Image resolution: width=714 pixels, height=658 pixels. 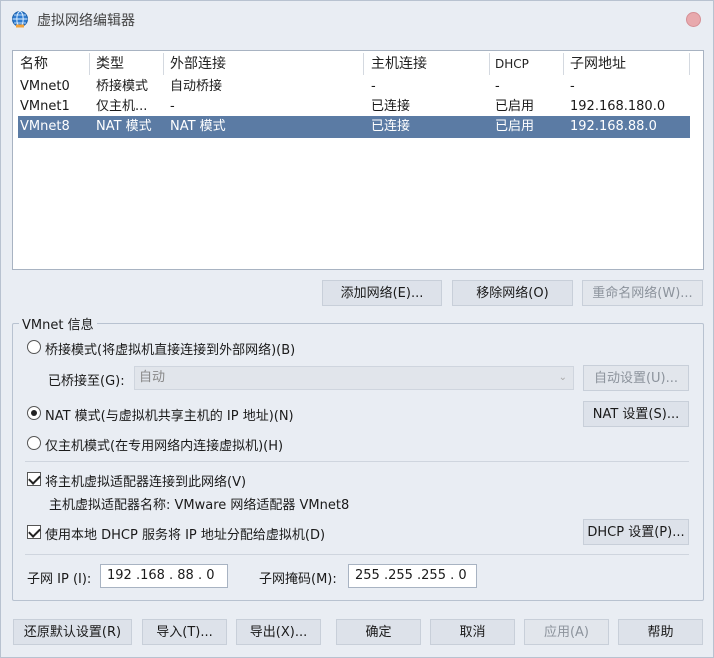 What do you see at coordinates (566, 632) in the screenshot?
I see `apply-button: 应用(A)` at bounding box center [566, 632].